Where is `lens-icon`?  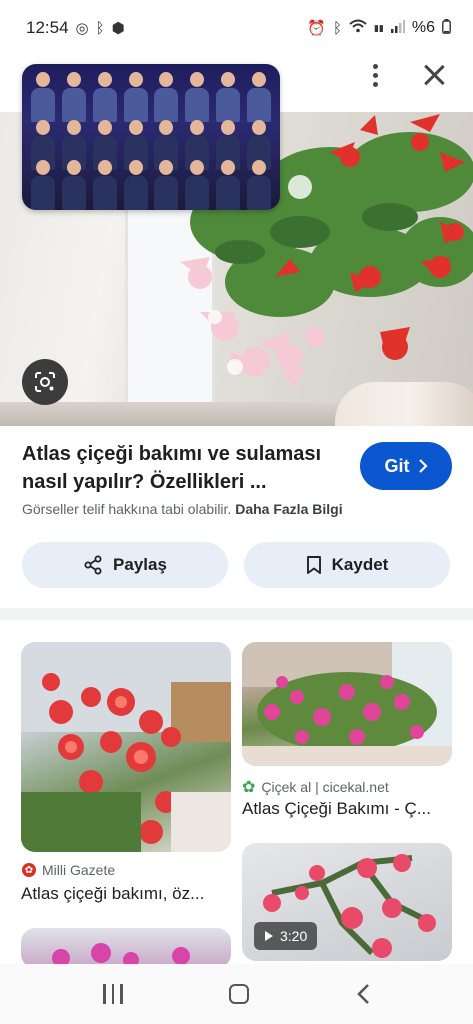 lens-icon is located at coordinates (45, 382).